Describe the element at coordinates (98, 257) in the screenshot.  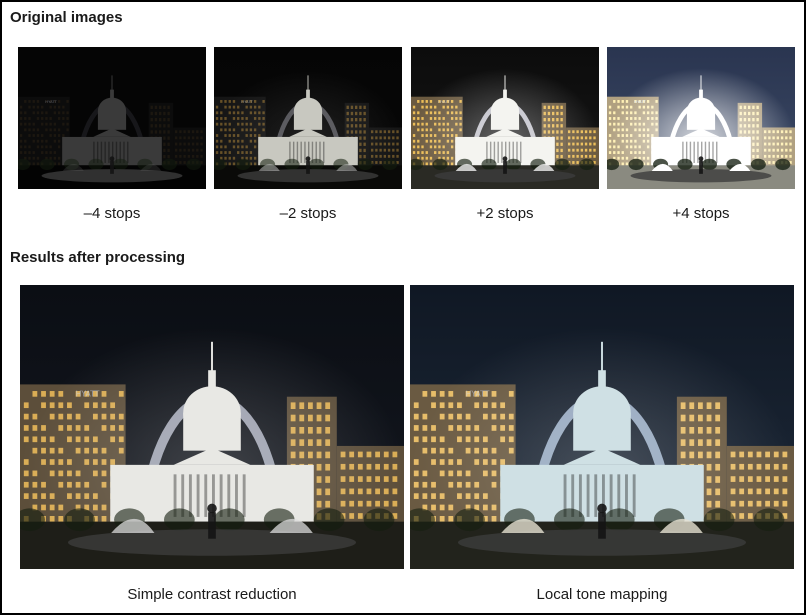
I see `results-heading: Results after processing` at that location.